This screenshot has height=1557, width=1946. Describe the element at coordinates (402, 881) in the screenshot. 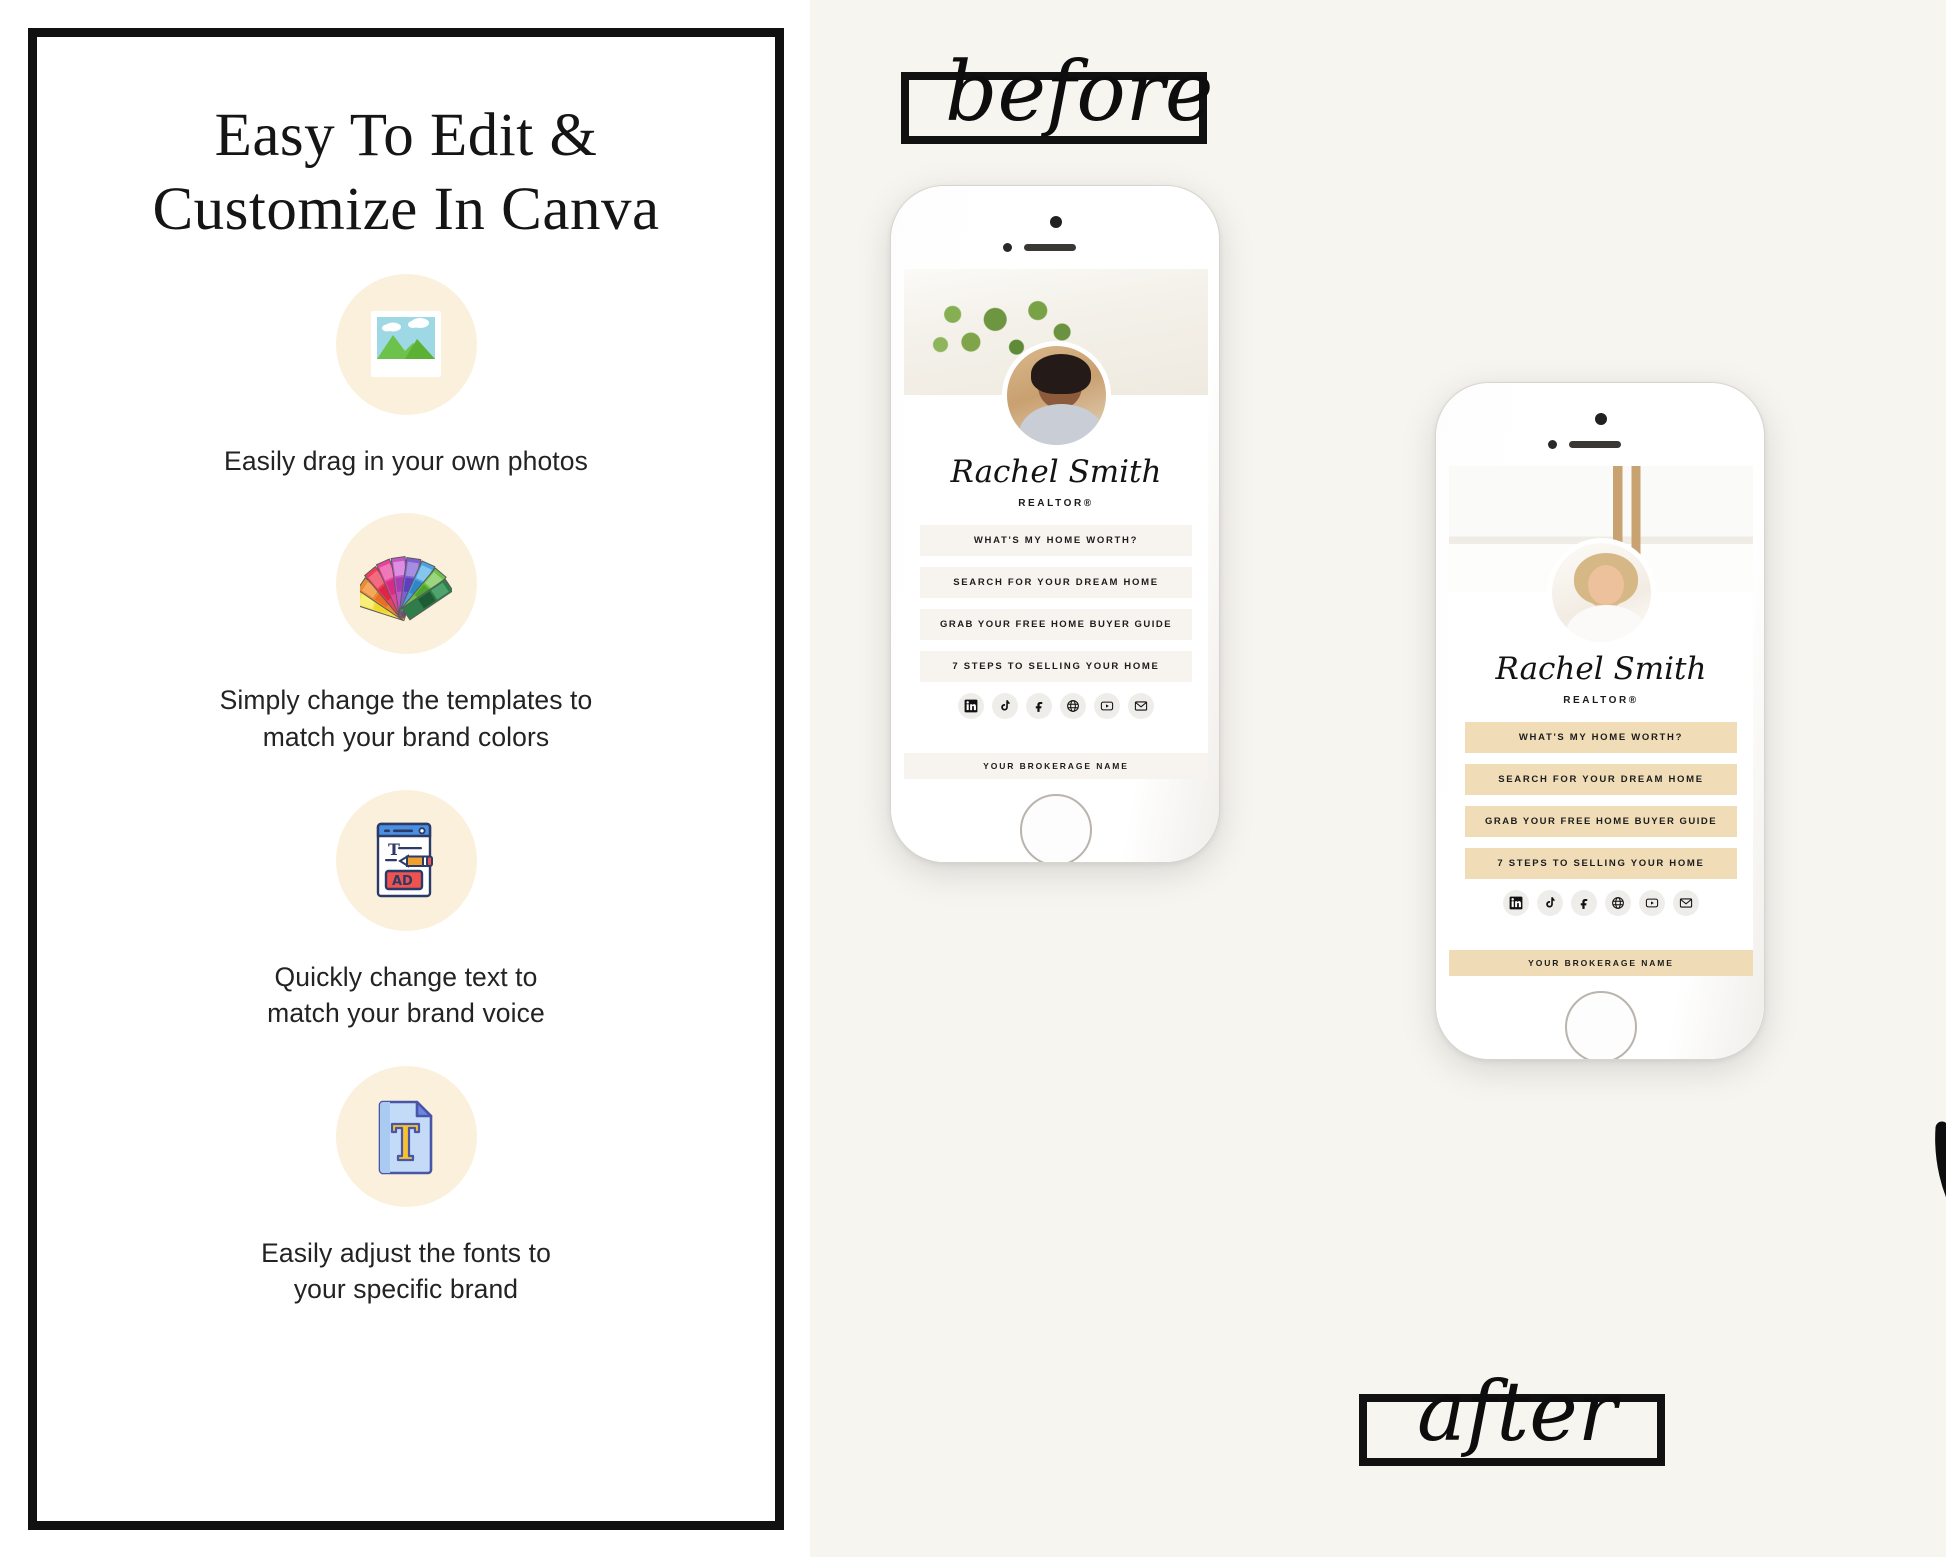

I see `svg-text: AD` at that location.